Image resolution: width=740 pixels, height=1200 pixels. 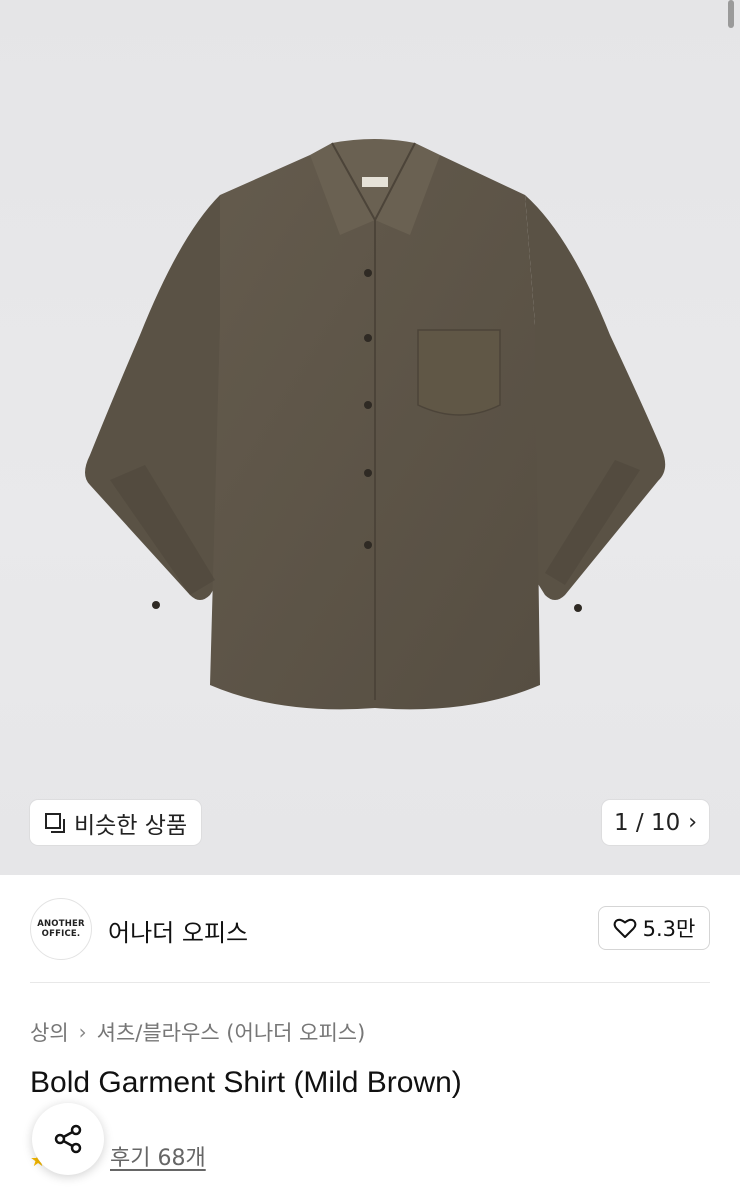 I want to click on heart-icon, so click(x=625, y=928).